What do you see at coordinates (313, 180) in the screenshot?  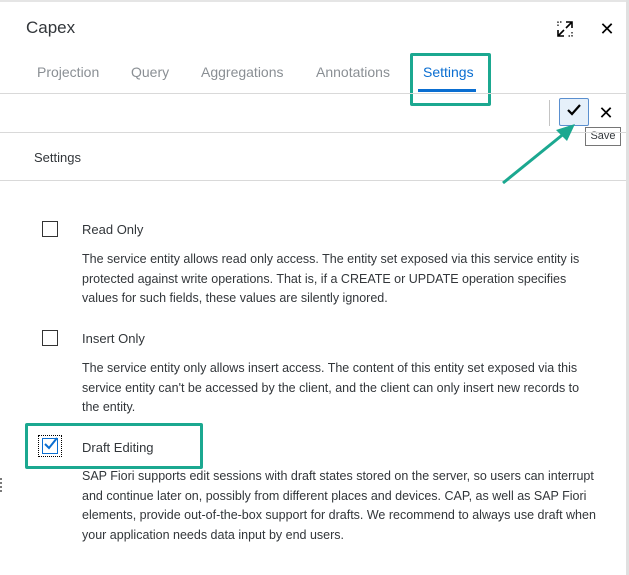 I see `section-divider` at bounding box center [313, 180].